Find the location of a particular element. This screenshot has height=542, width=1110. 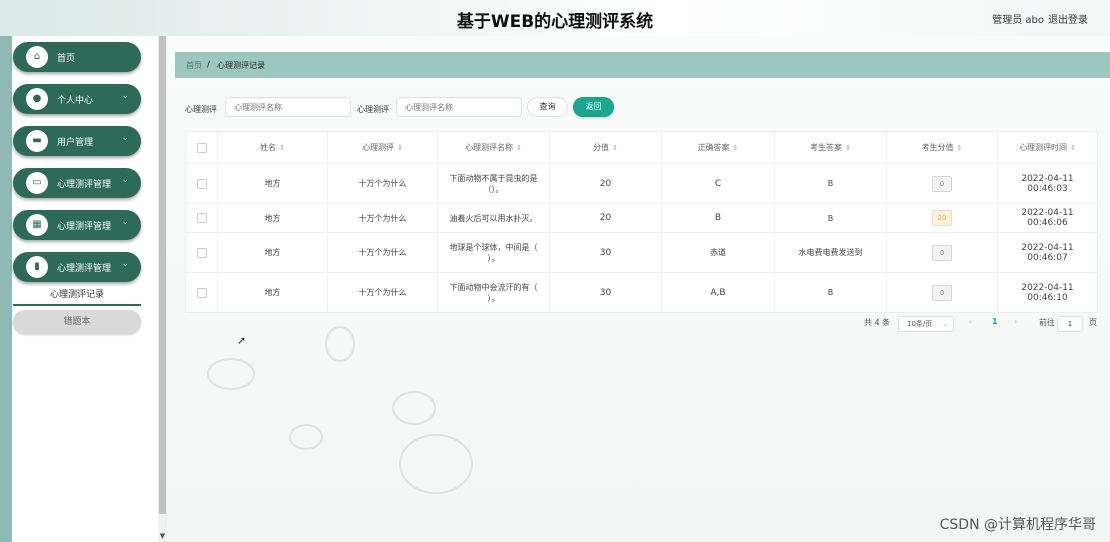

cell-time: 2022-04-11 00:46:10 is located at coordinates (1047, 292).